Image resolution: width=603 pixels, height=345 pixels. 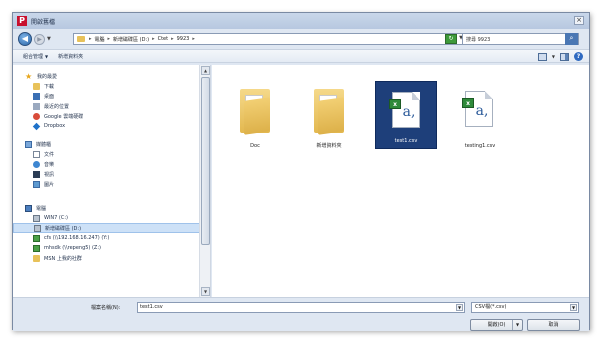 I want to click on dropbox-icon, so click(x=36, y=126).